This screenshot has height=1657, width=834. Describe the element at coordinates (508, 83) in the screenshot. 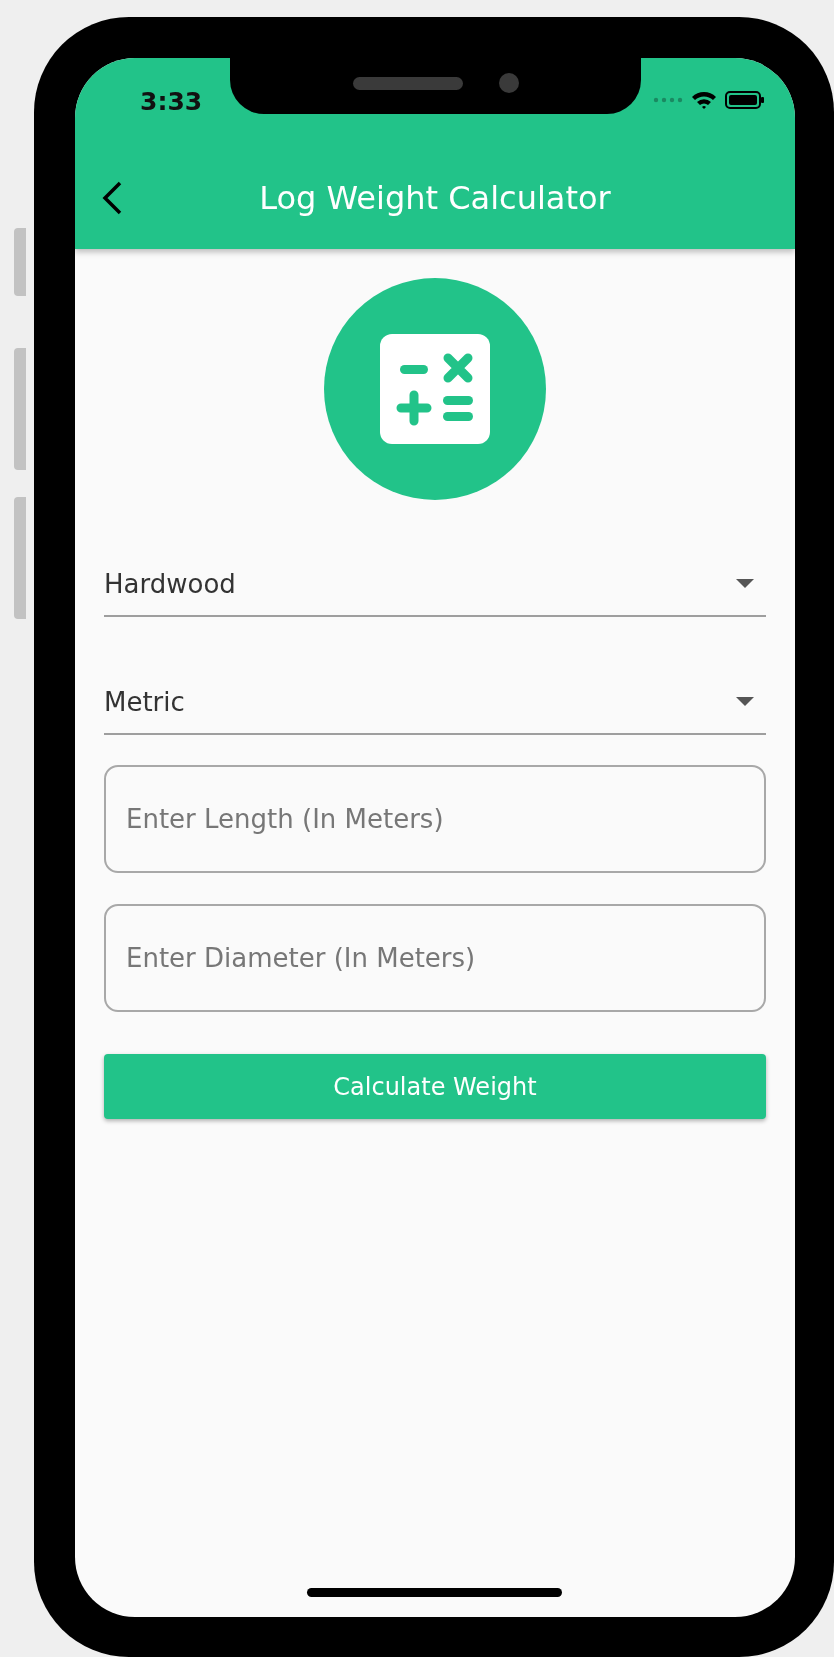

I see `camera-dot` at that location.